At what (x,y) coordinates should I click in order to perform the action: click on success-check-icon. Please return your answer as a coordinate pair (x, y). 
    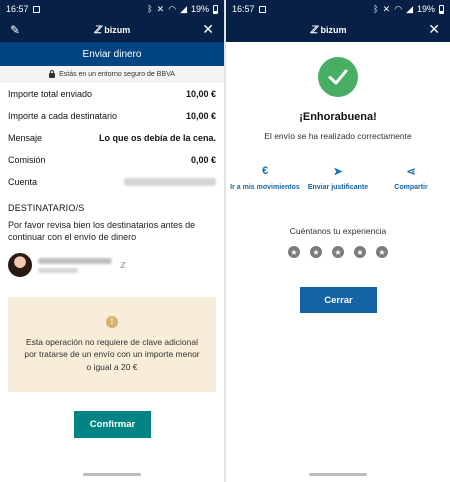
    Looking at the image, I should click on (338, 77).